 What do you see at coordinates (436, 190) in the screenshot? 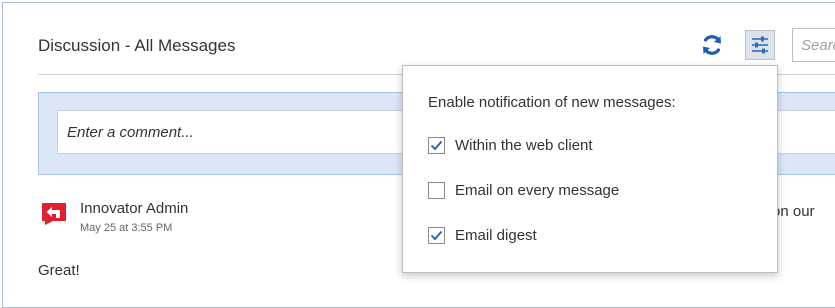
I see `checkbox-email-every-message` at bounding box center [436, 190].